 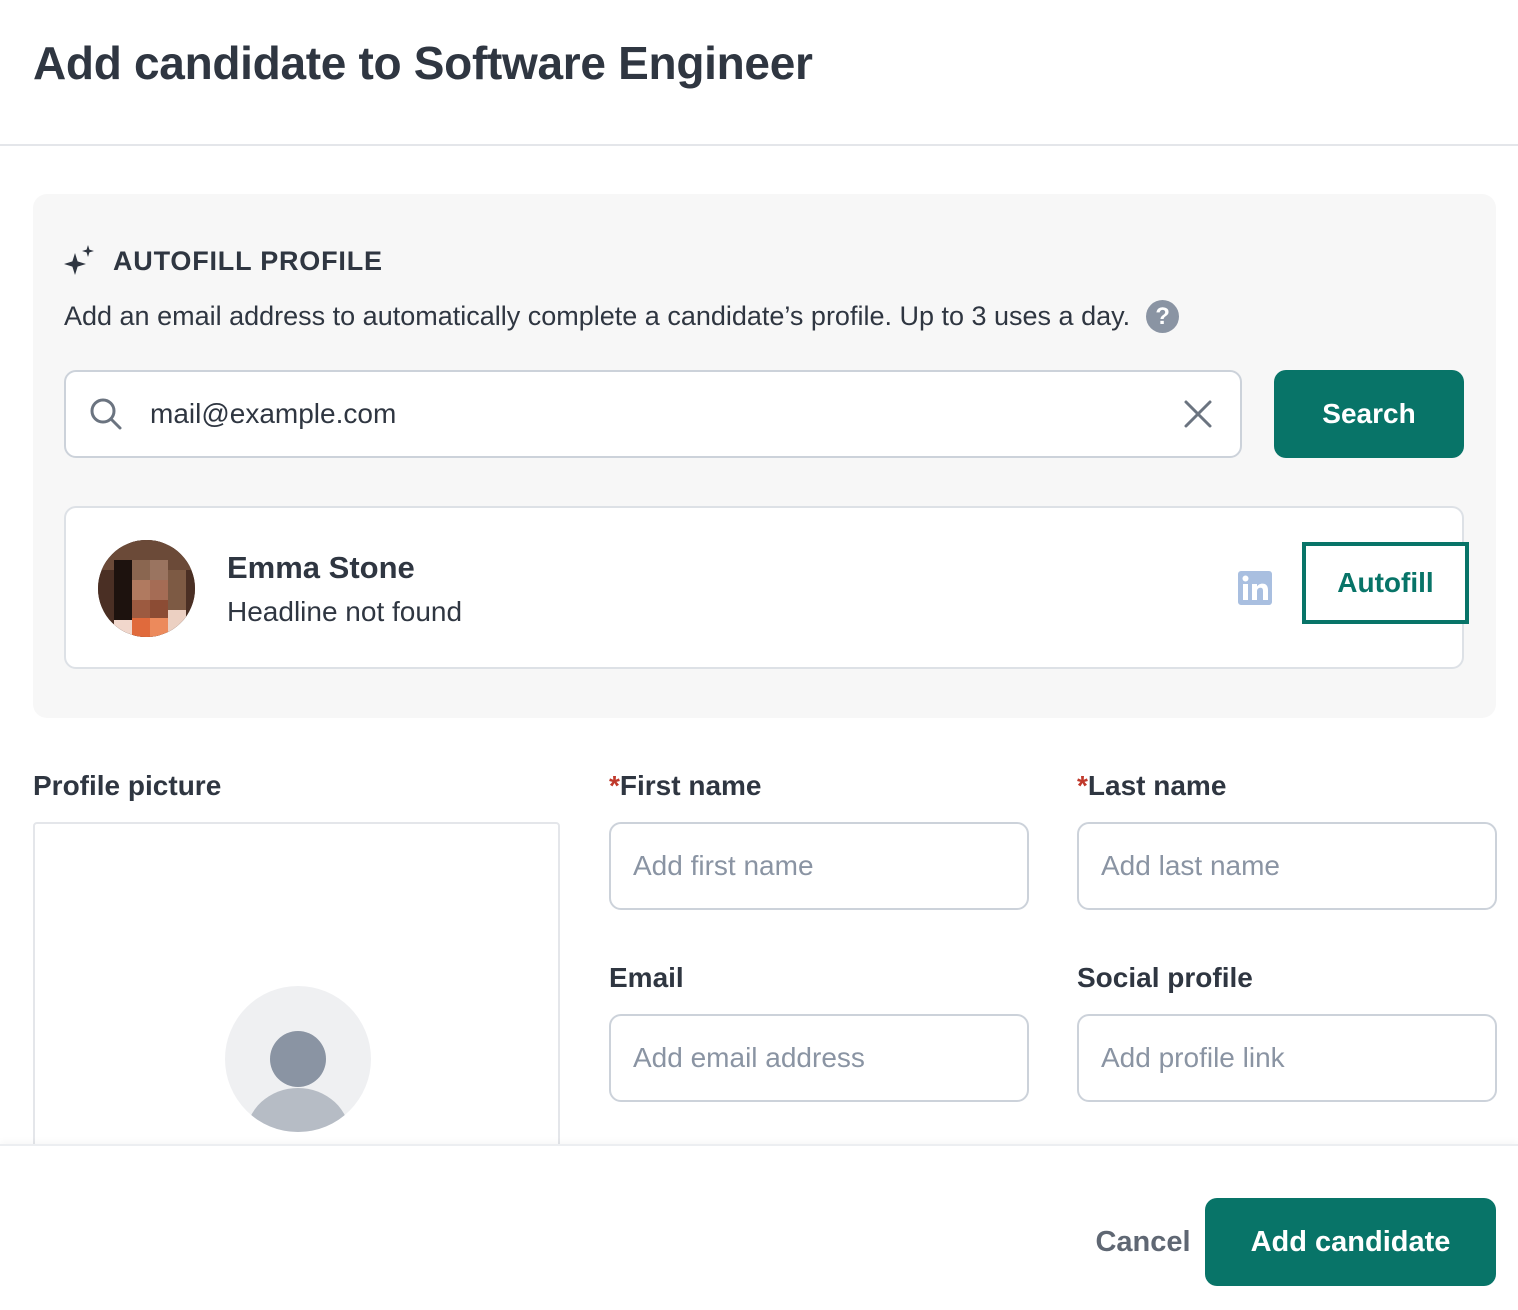 What do you see at coordinates (759, 1227) in the screenshot?
I see `modal-footer: Cancel Add candidate` at bounding box center [759, 1227].